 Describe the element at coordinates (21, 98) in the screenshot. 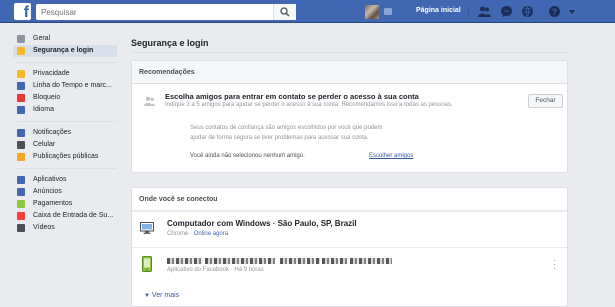

I see `block-icon` at that location.